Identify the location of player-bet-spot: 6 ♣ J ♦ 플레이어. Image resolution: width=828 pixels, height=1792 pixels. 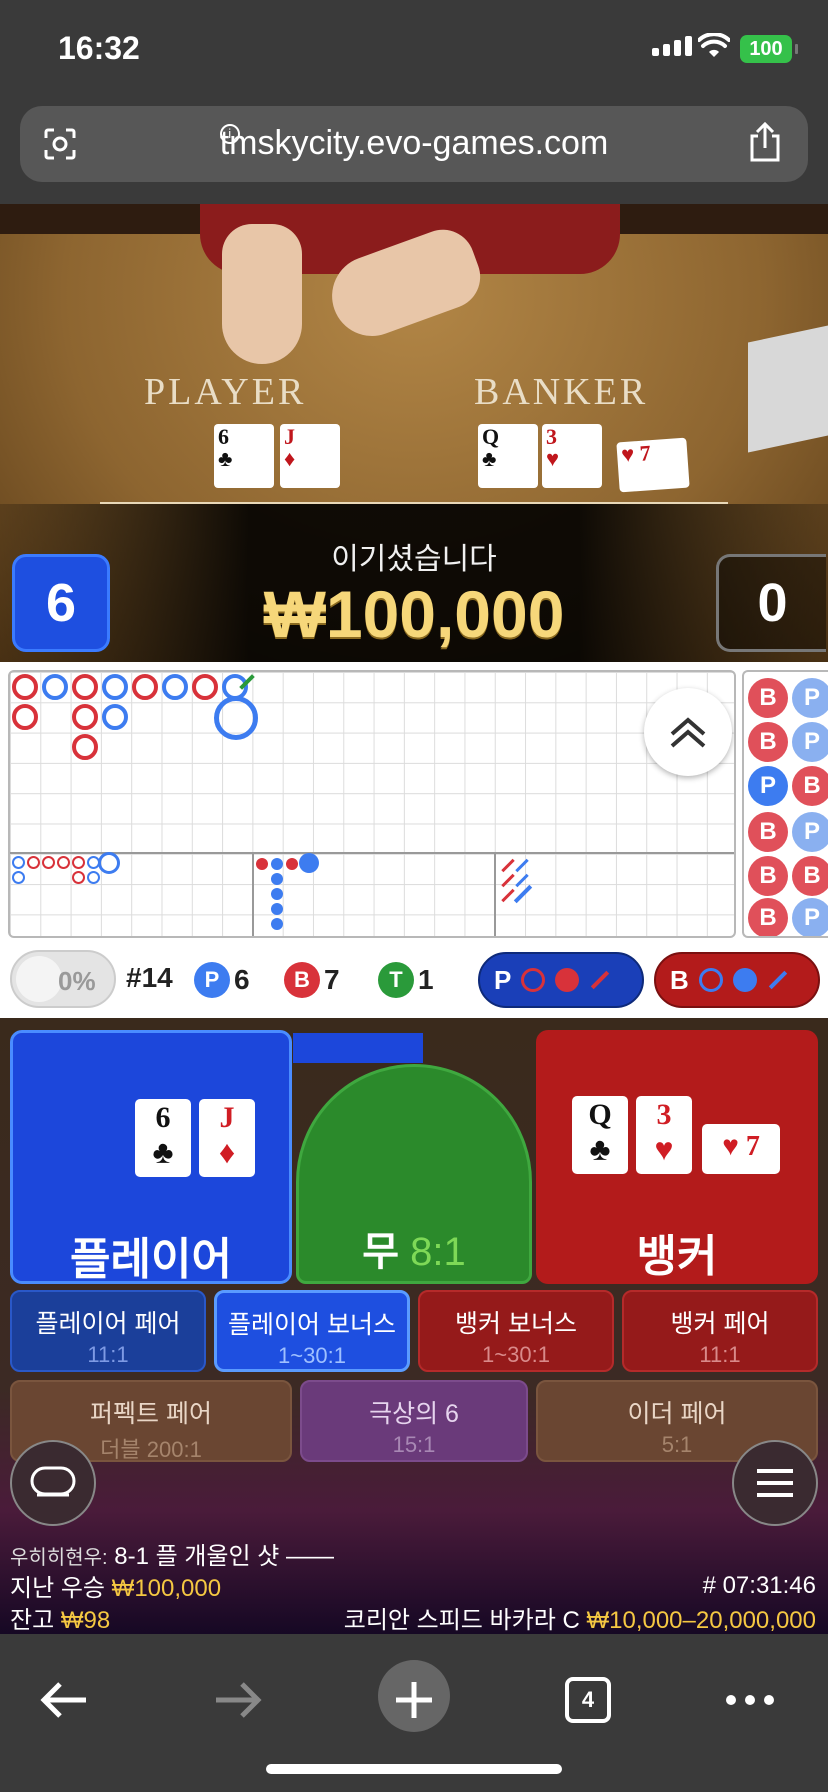
(216, 1157).